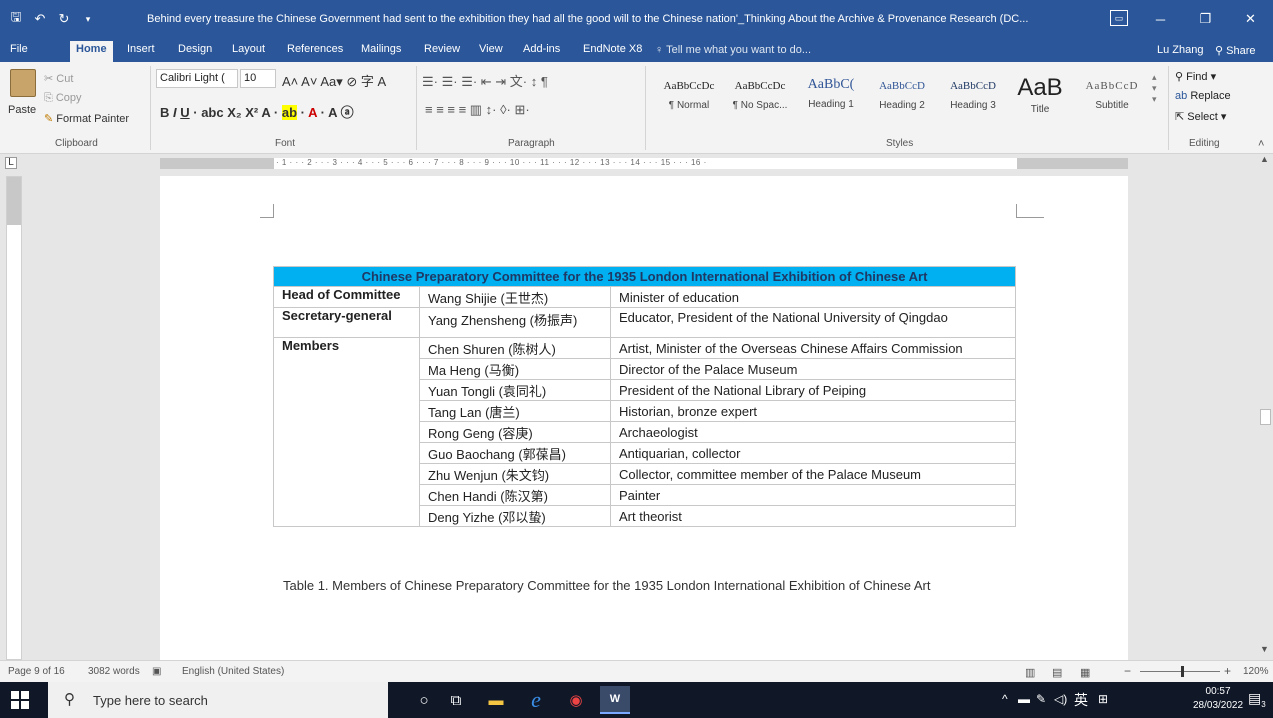  I want to click on maximize-icon: ❐, so click(1205, 19).